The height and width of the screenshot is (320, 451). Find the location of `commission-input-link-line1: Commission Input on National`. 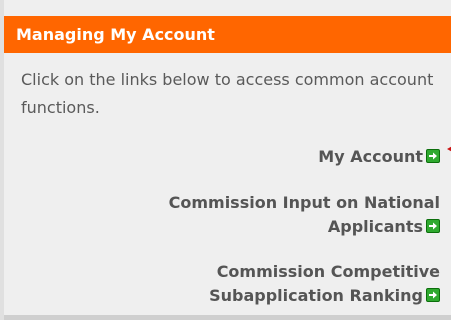

commission-input-link-line1: Commission Input on National is located at coordinates (304, 202).